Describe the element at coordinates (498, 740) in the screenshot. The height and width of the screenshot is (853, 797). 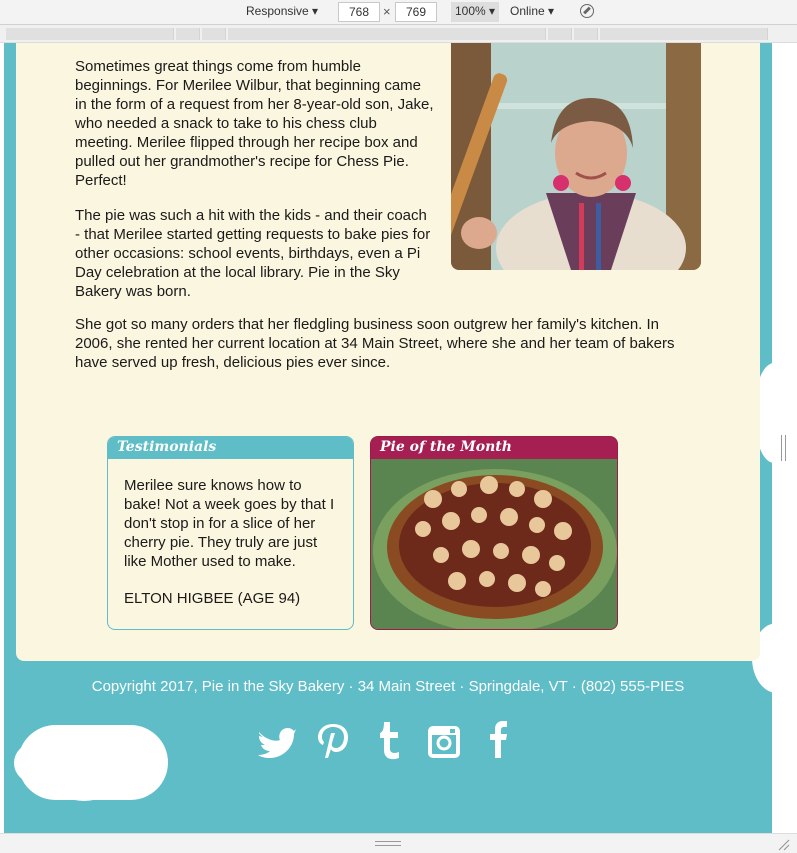
I see `facebook-icon` at that location.